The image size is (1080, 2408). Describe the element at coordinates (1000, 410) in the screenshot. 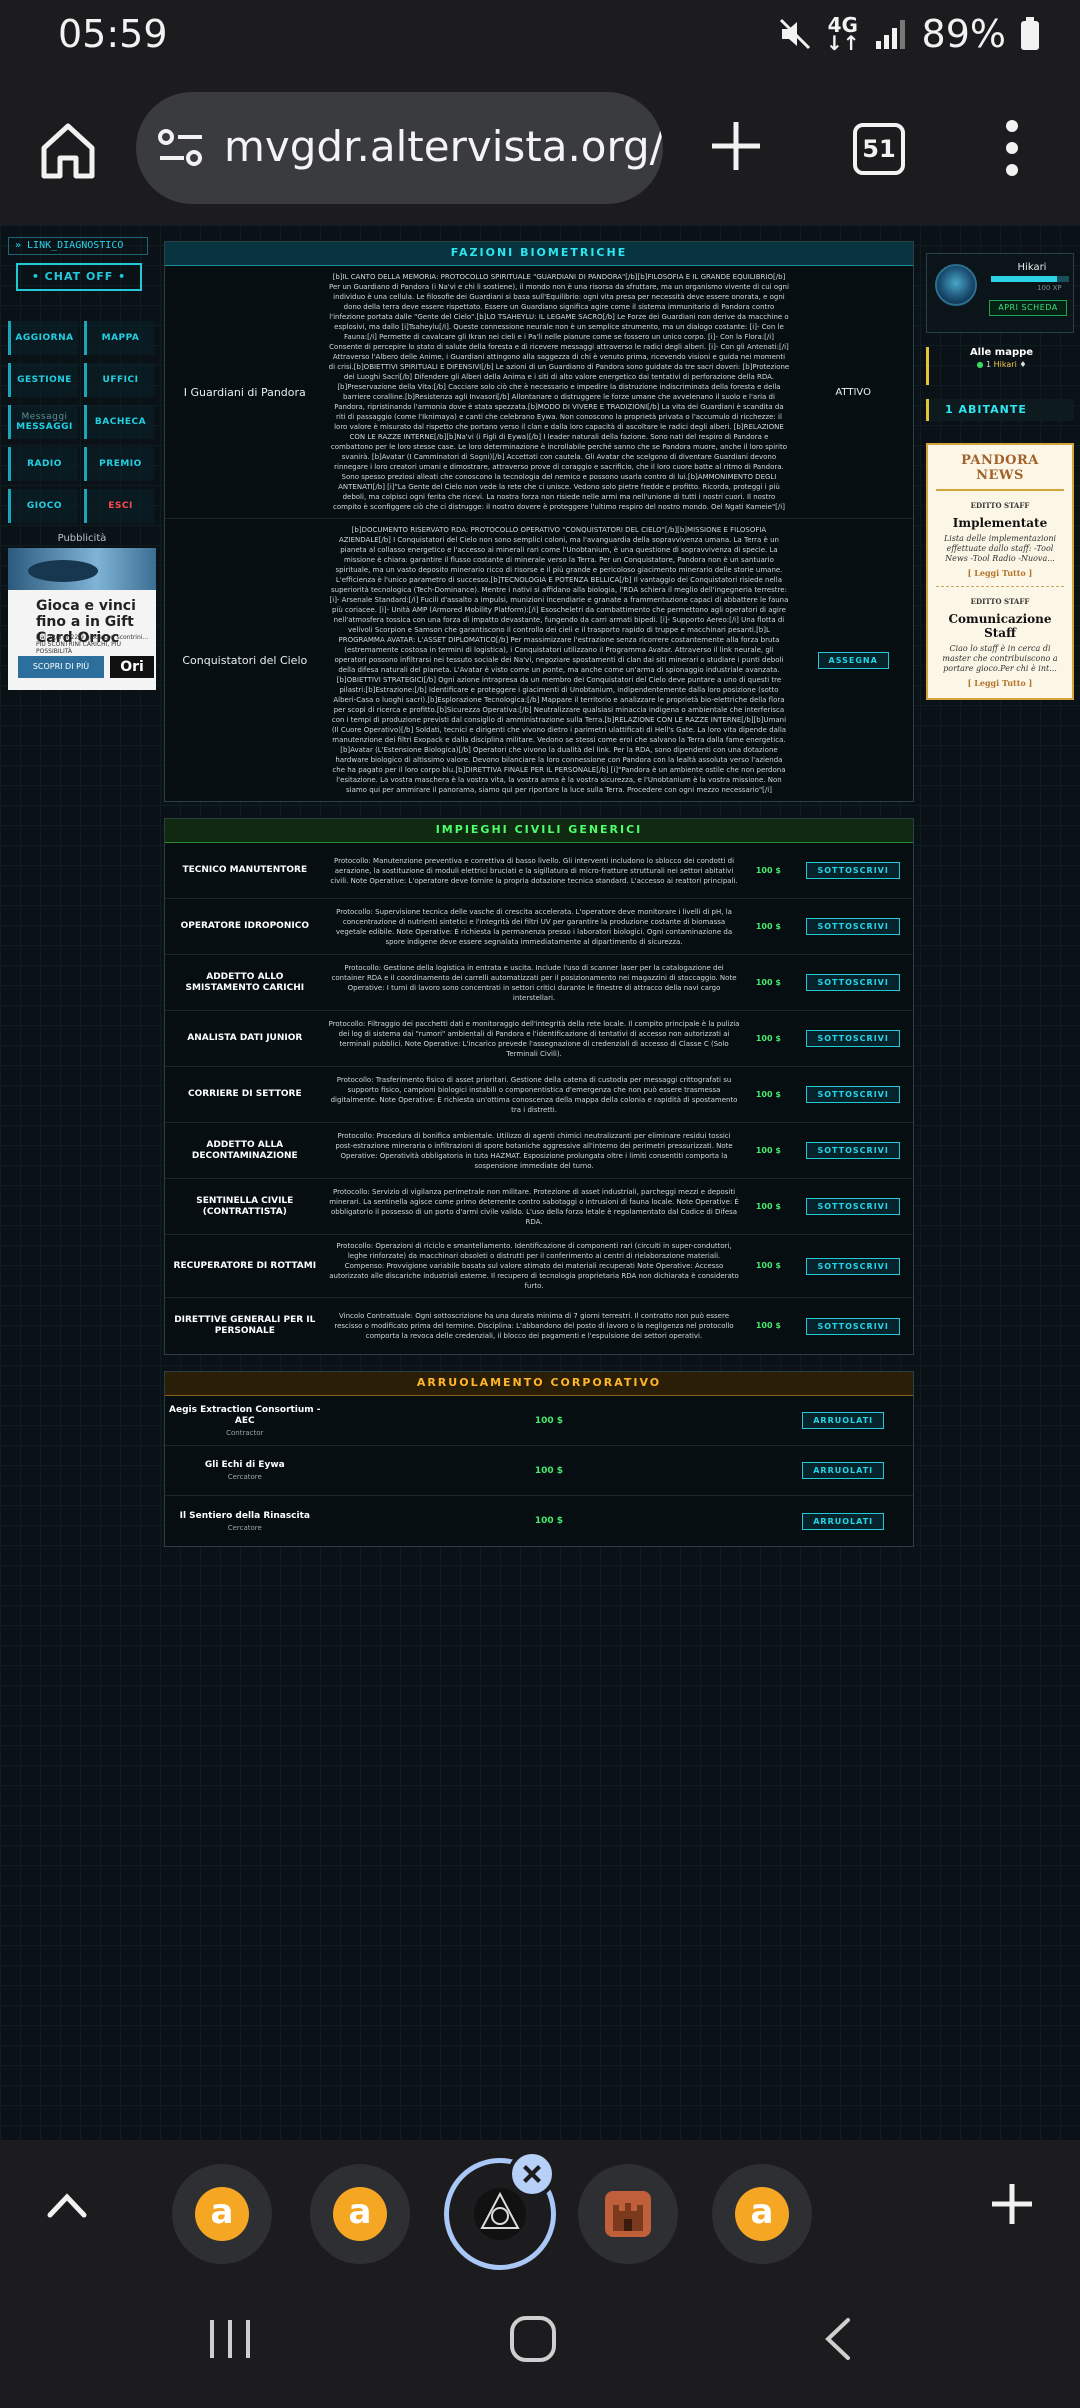

I see `inhabitants-counter: 1 ABITANTE` at that location.